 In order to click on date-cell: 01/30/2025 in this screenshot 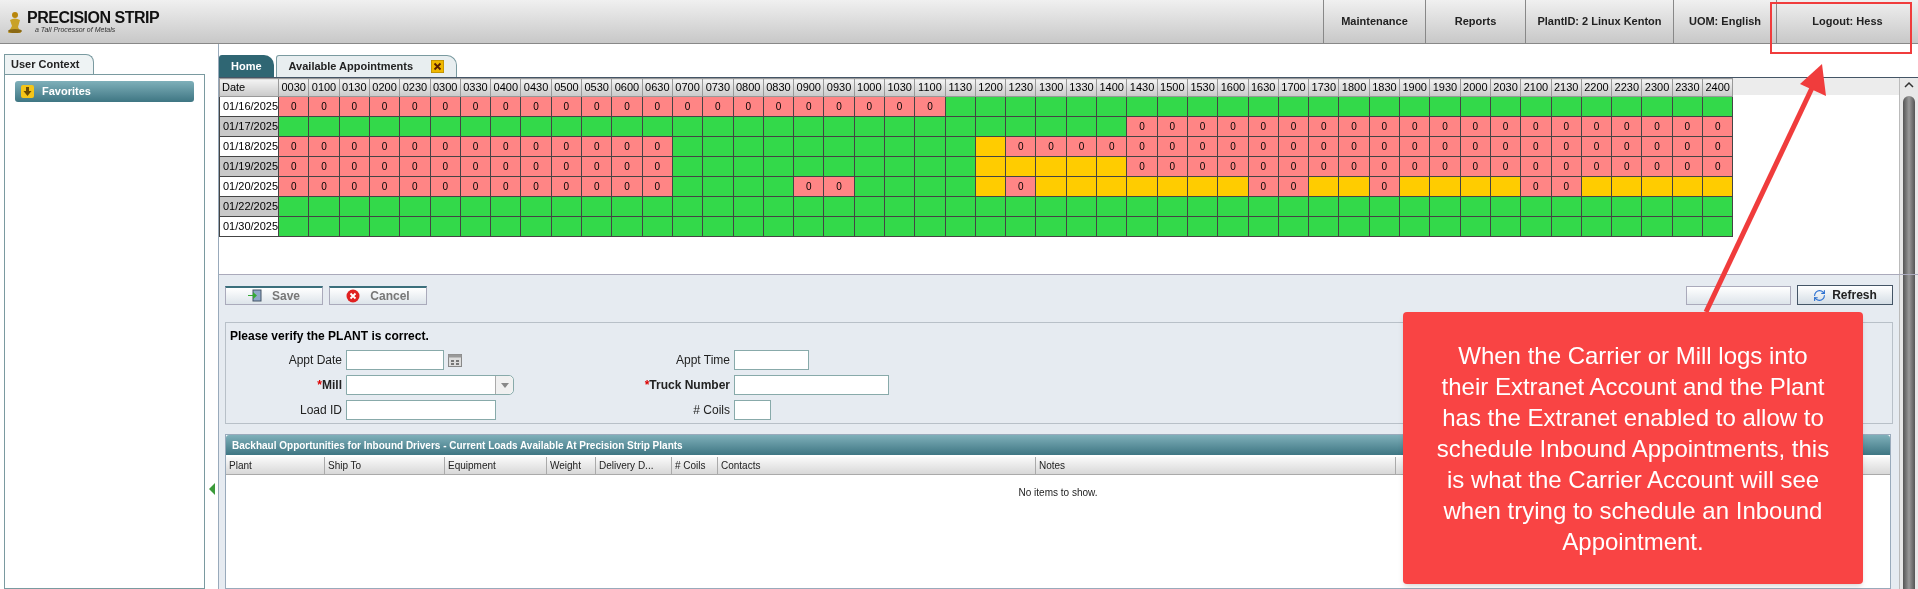, I will do `click(249, 226)`.